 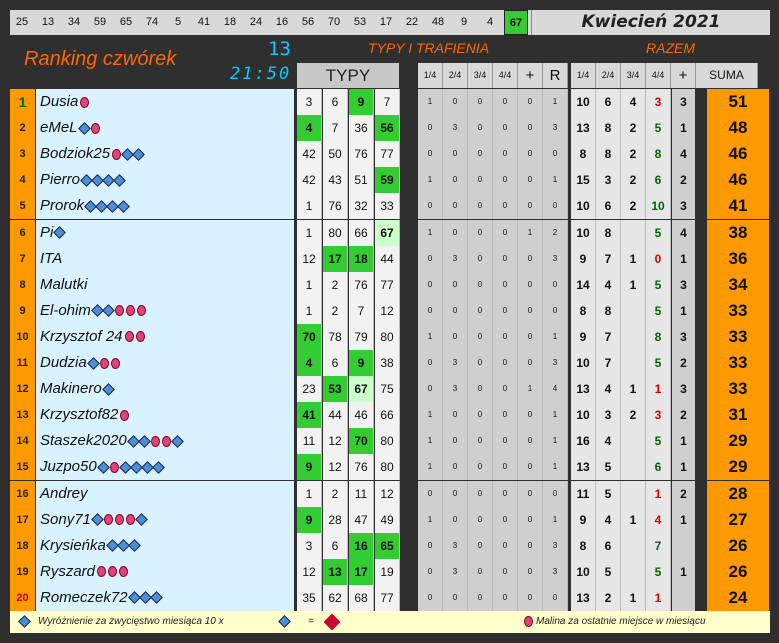 I want to click on suma-cell: 31, so click(x=738, y=415).